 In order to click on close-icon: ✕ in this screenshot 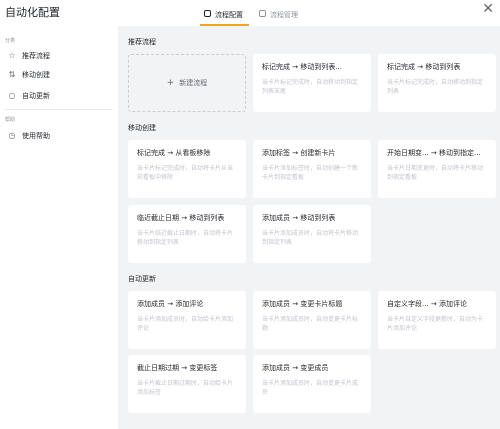, I will do `click(488, 9)`.